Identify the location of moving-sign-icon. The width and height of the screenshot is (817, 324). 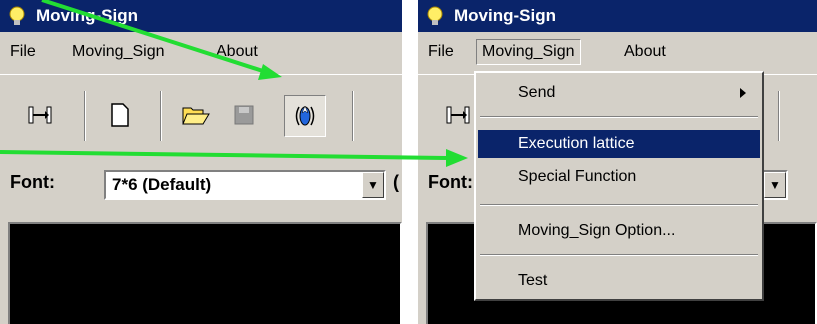
(305, 115).